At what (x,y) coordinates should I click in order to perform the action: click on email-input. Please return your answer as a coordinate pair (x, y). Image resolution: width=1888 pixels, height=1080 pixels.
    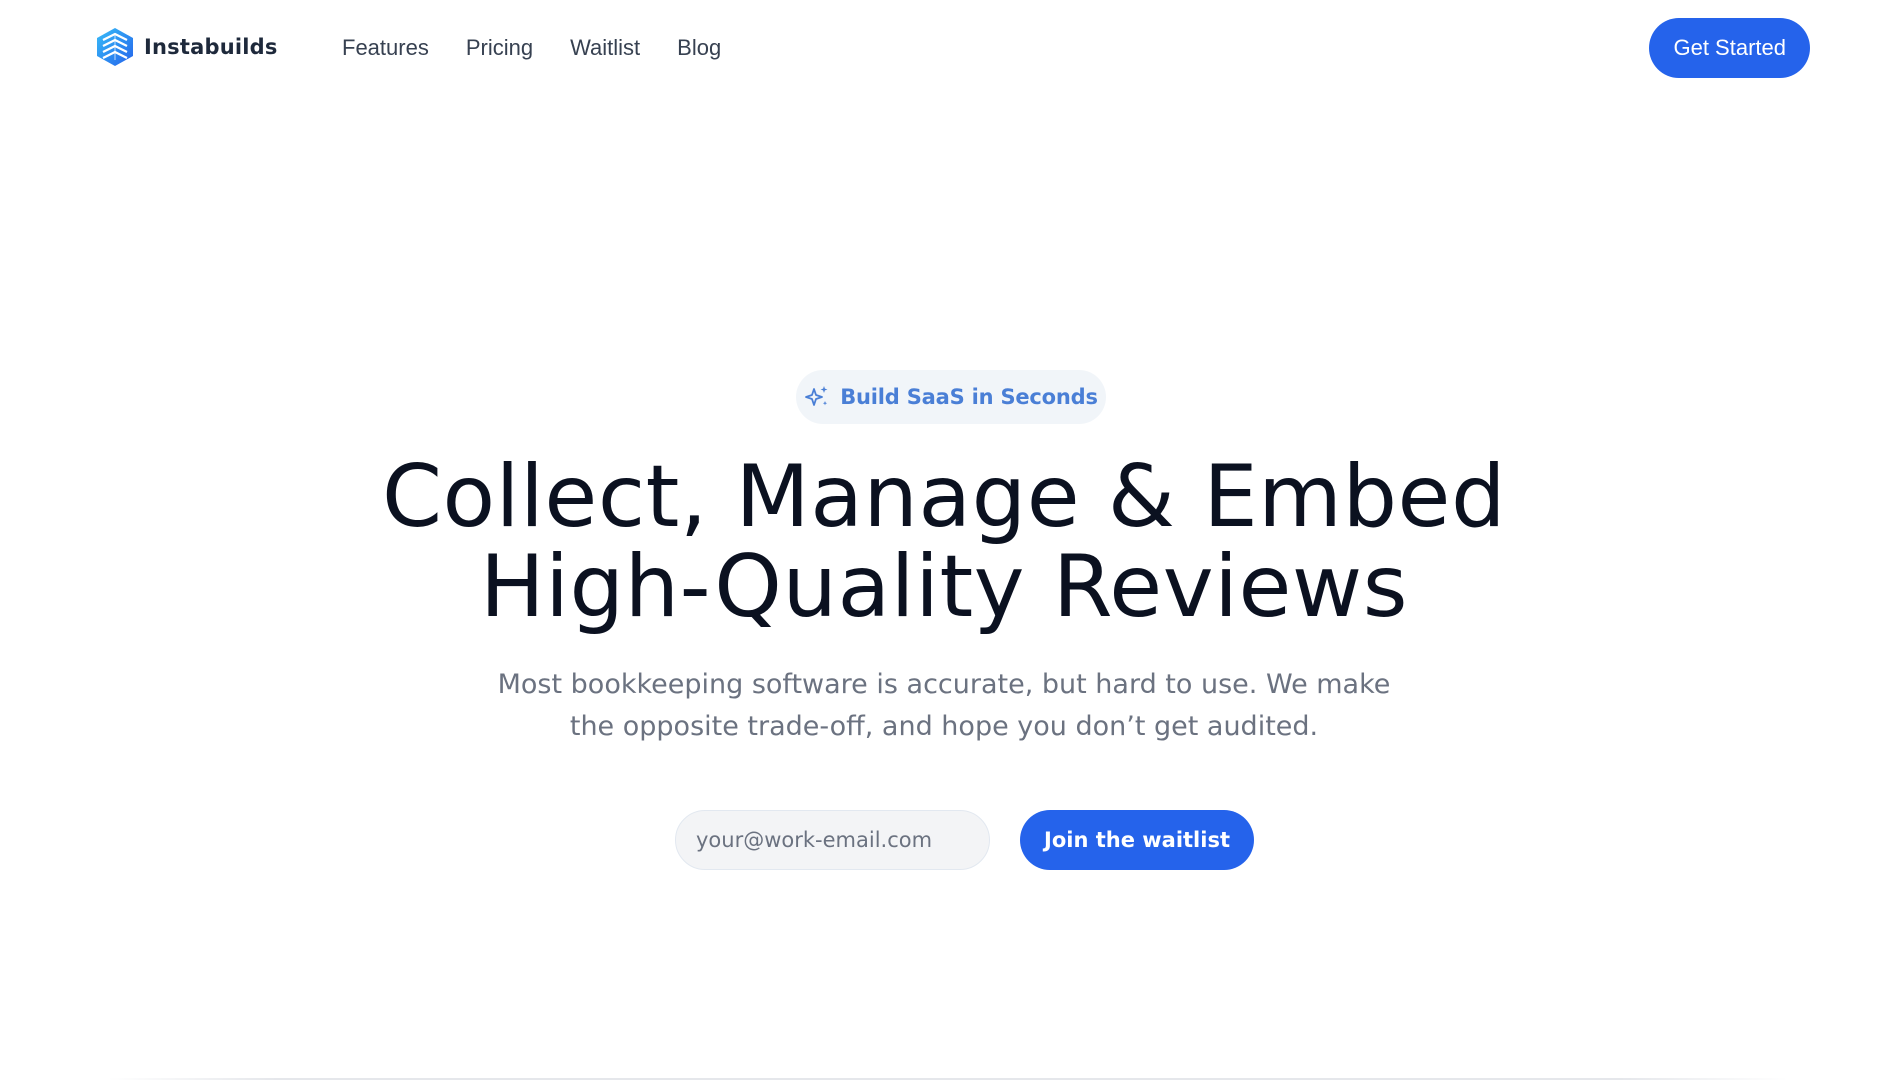
    Looking at the image, I should click on (832, 840).